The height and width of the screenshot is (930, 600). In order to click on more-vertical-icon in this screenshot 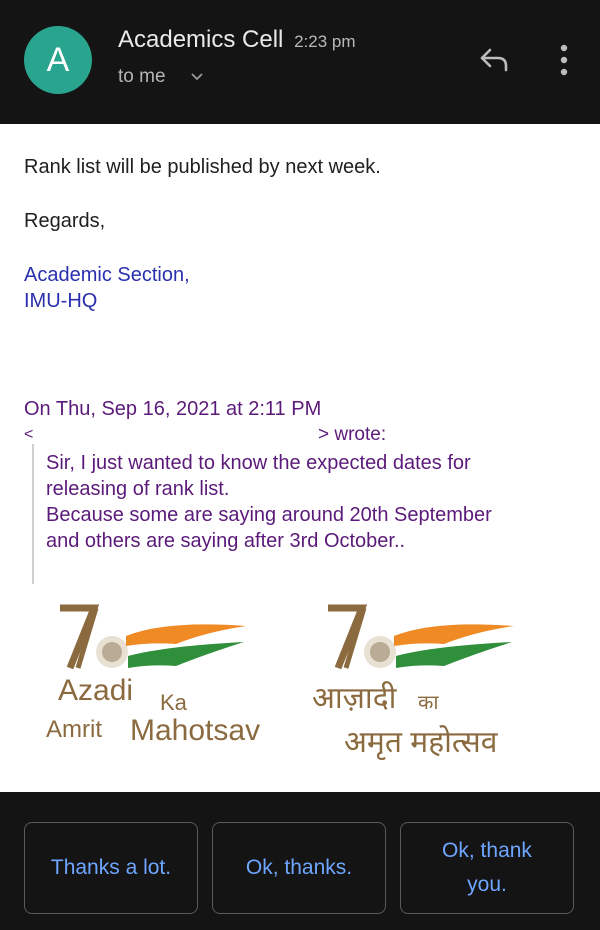, I will do `click(564, 60)`.